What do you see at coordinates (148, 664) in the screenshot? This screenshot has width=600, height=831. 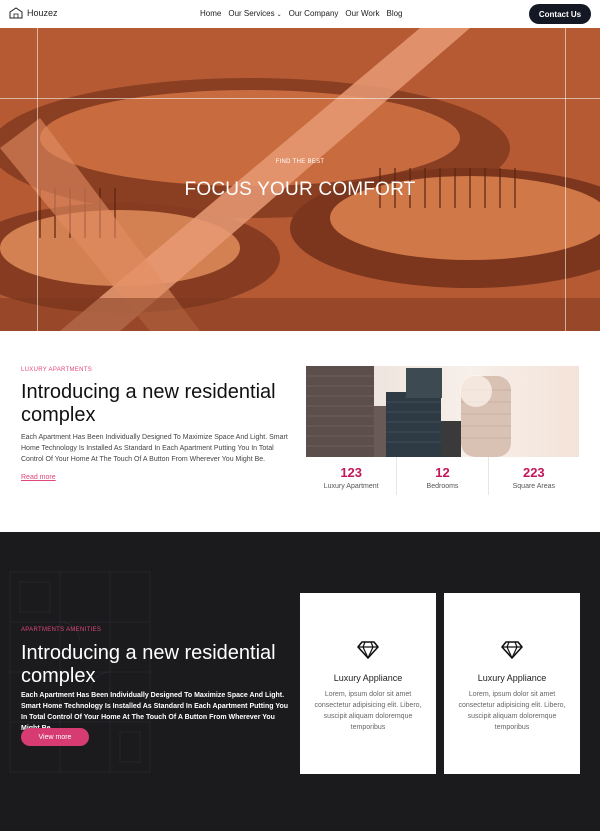 I see `amenities-title: Introducing a new residential complex` at bounding box center [148, 664].